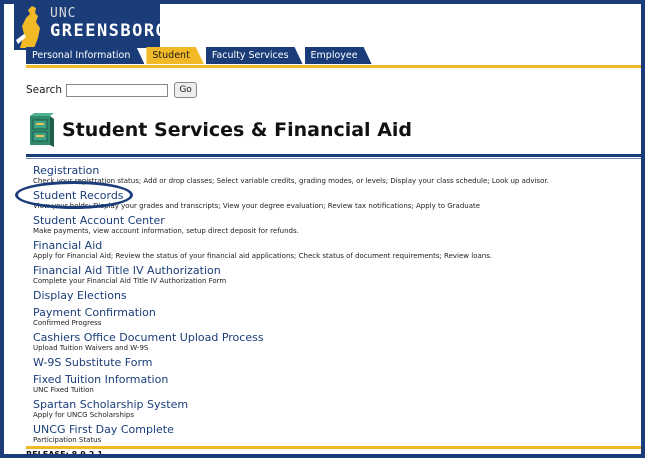 This screenshot has width=645, height=459. Describe the element at coordinates (63, 390) in the screenshot. I see `fixed-tuition-desc: UNC Fixed Tuition` at that location.